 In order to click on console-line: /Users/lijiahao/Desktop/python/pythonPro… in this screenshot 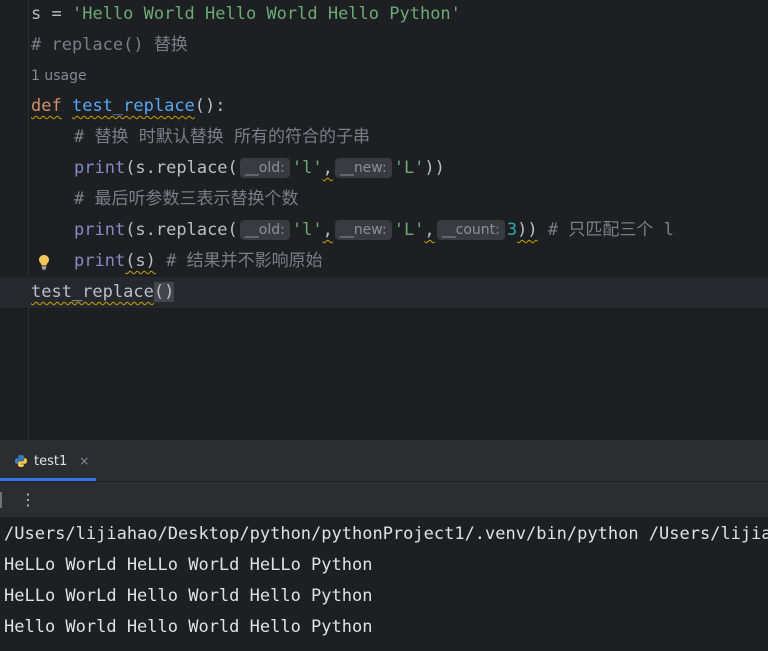, I will do `click(386, 534)`.